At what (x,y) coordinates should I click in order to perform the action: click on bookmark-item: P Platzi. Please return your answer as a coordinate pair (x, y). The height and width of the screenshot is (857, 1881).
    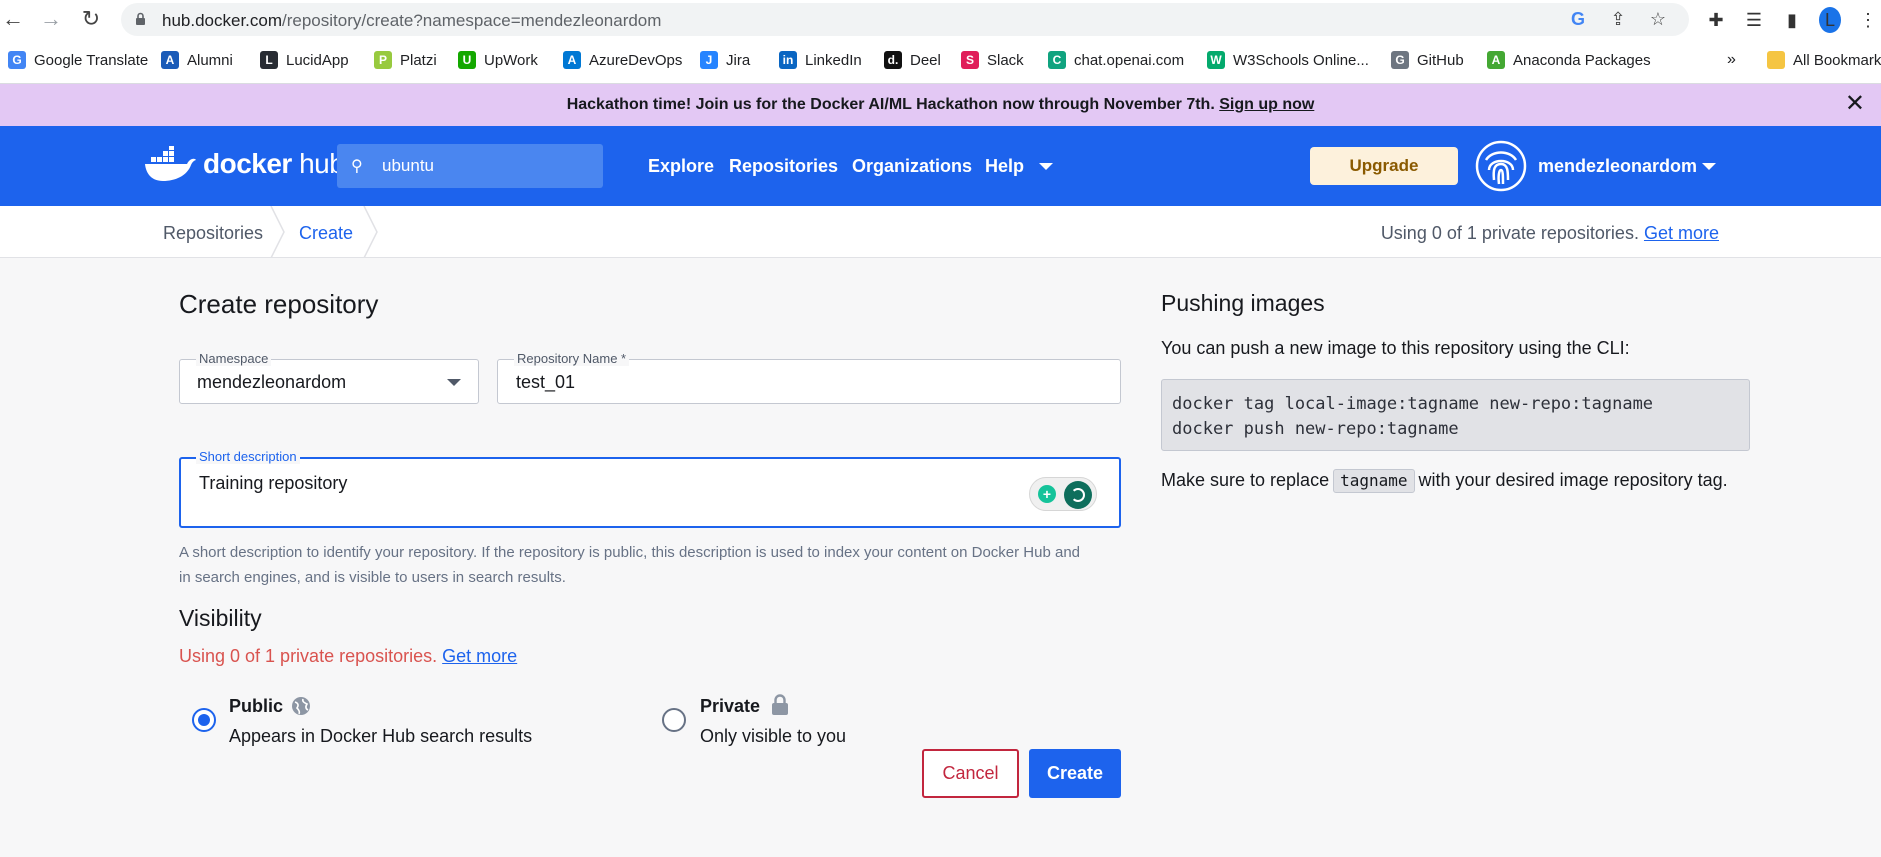
    Looking at the image, I should click on (405, 60).